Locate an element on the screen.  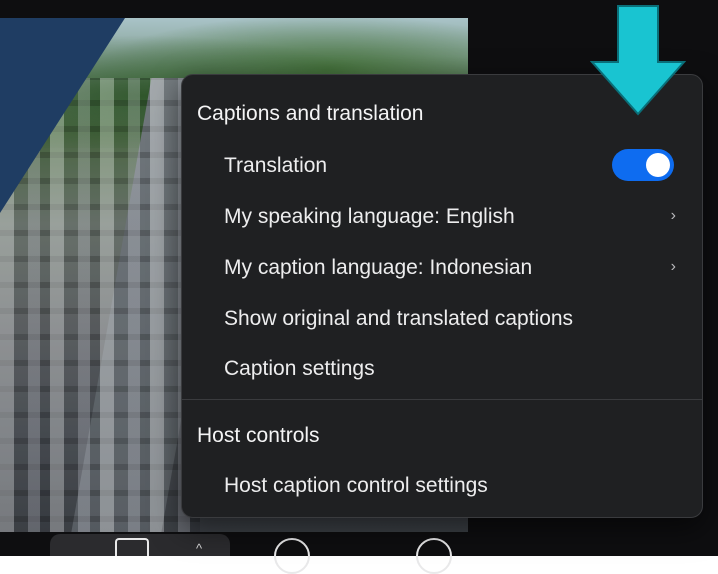
menu-item-caption-language: My caption language: Indonesian is located at coordinates (378, 268).